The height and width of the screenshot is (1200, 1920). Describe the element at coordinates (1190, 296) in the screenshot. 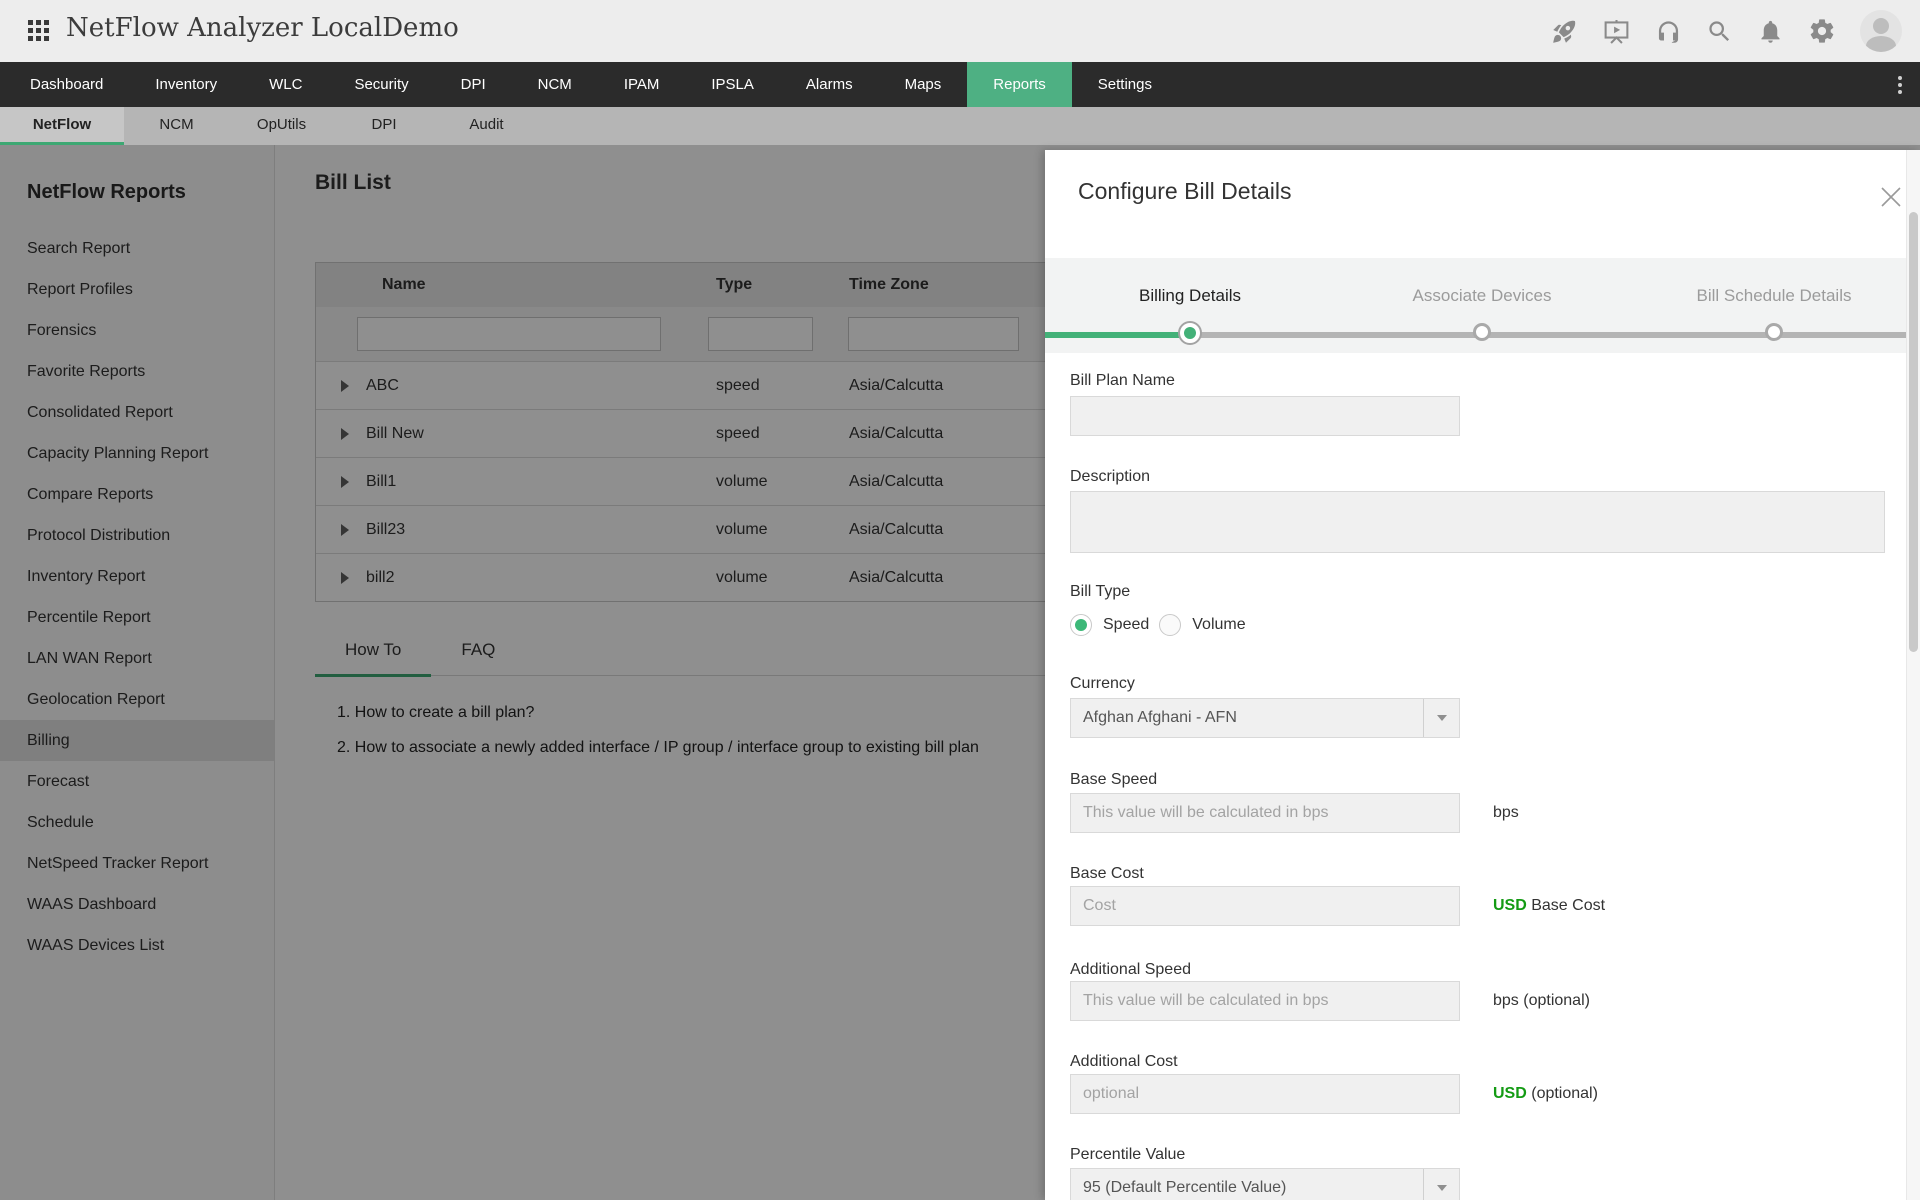

I see `step-billing-details: Billing Details` at that location.